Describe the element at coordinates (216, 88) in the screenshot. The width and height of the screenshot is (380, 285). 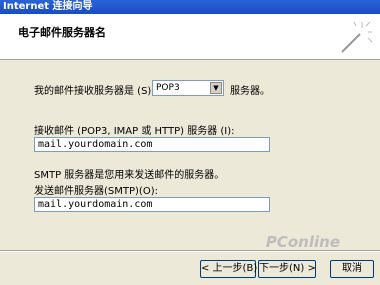
I see `chevron-down-icon: ▼` at that location.